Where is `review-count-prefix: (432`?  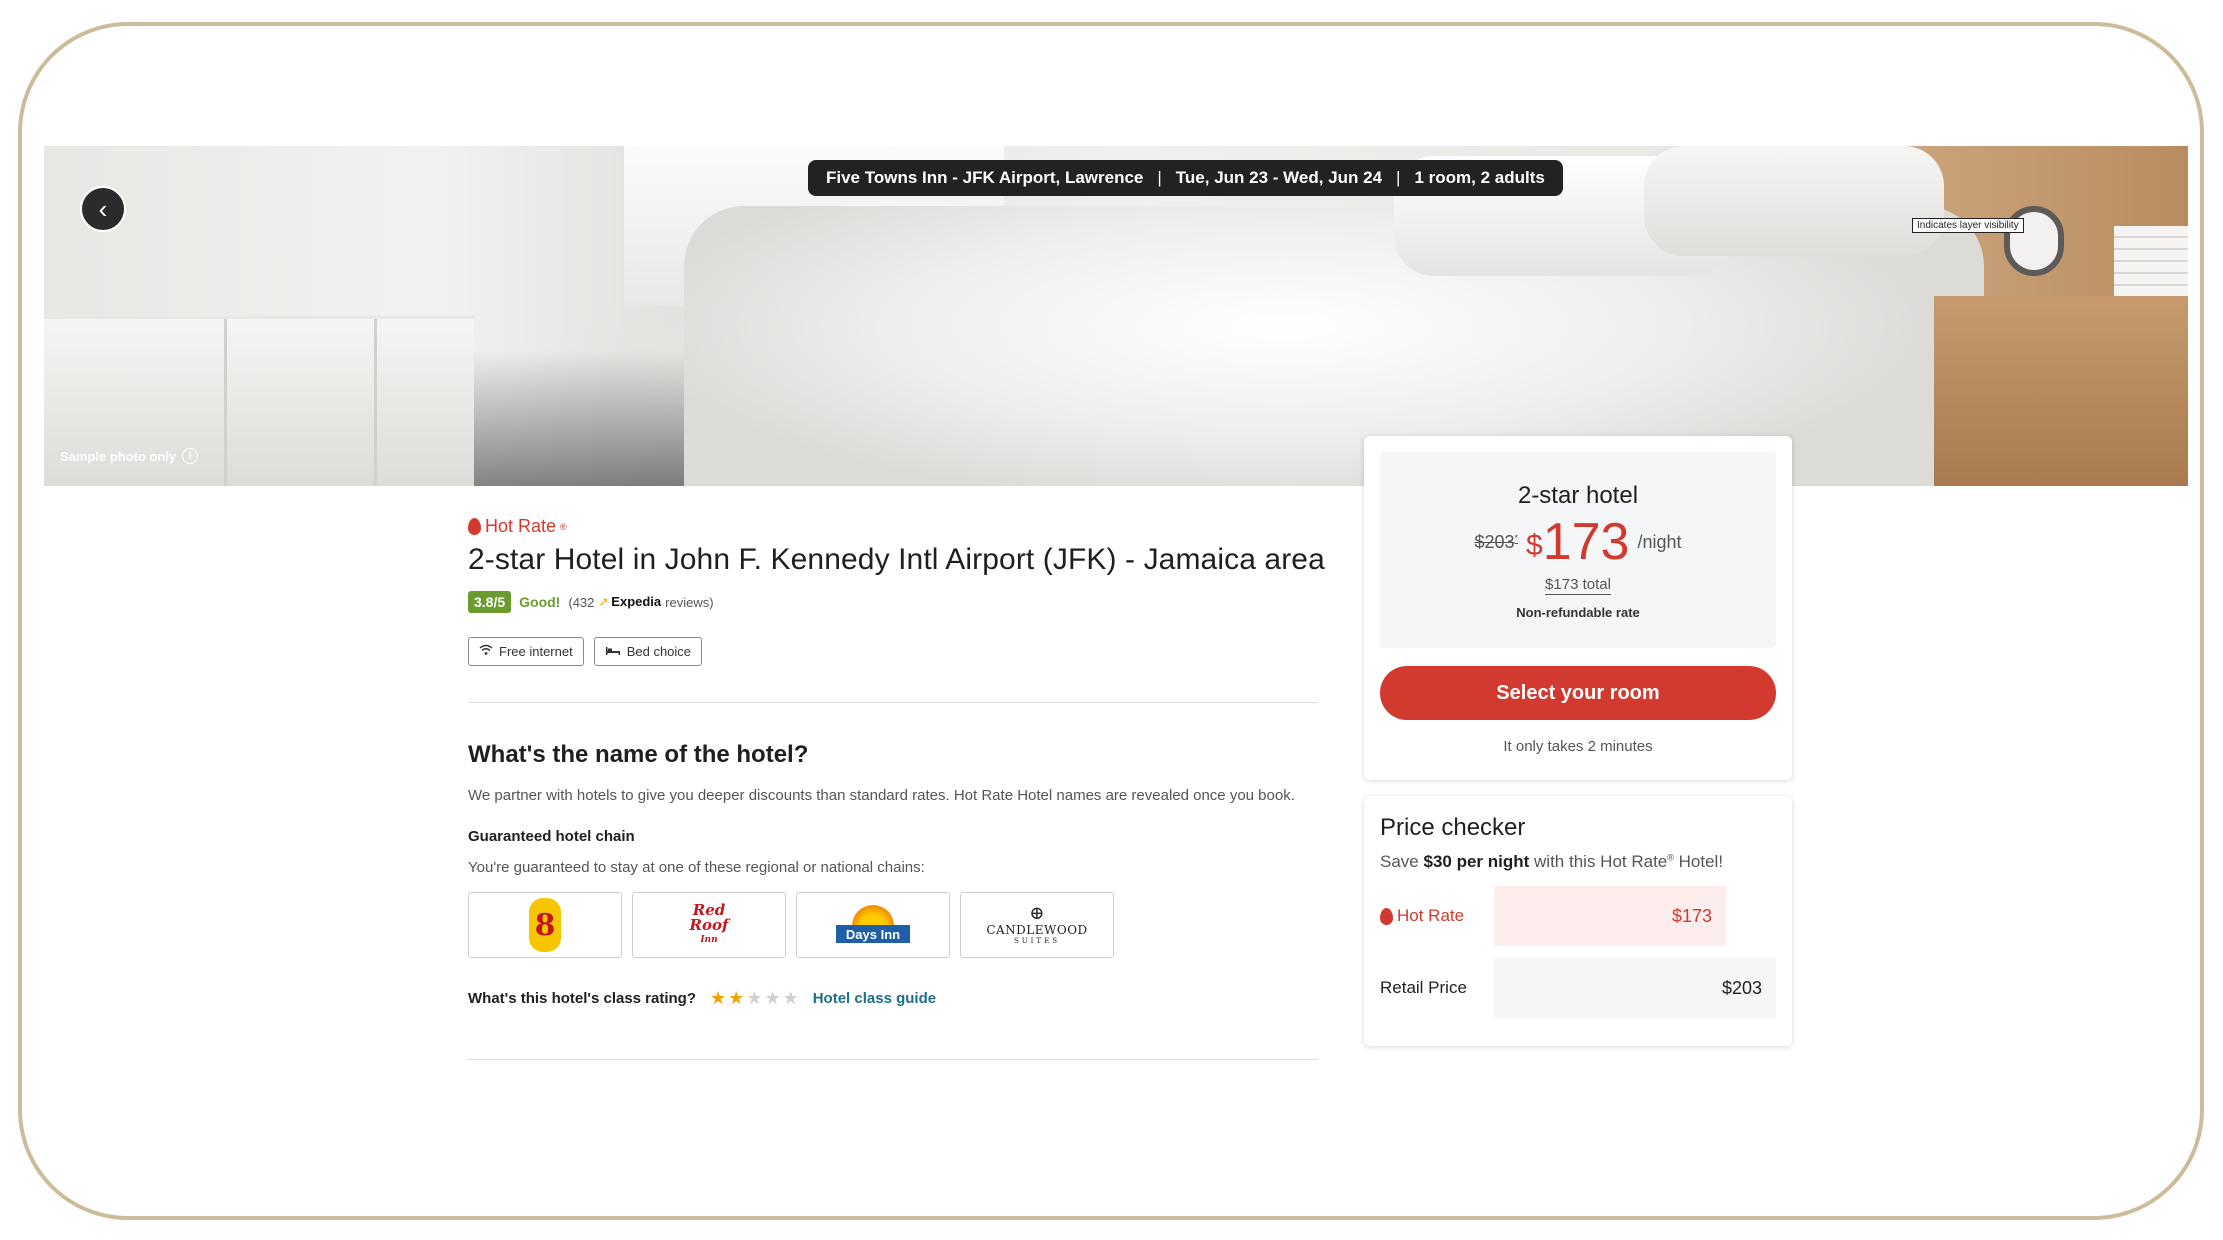 review-count-prefix: (432 is located at coordinates (581, 602).